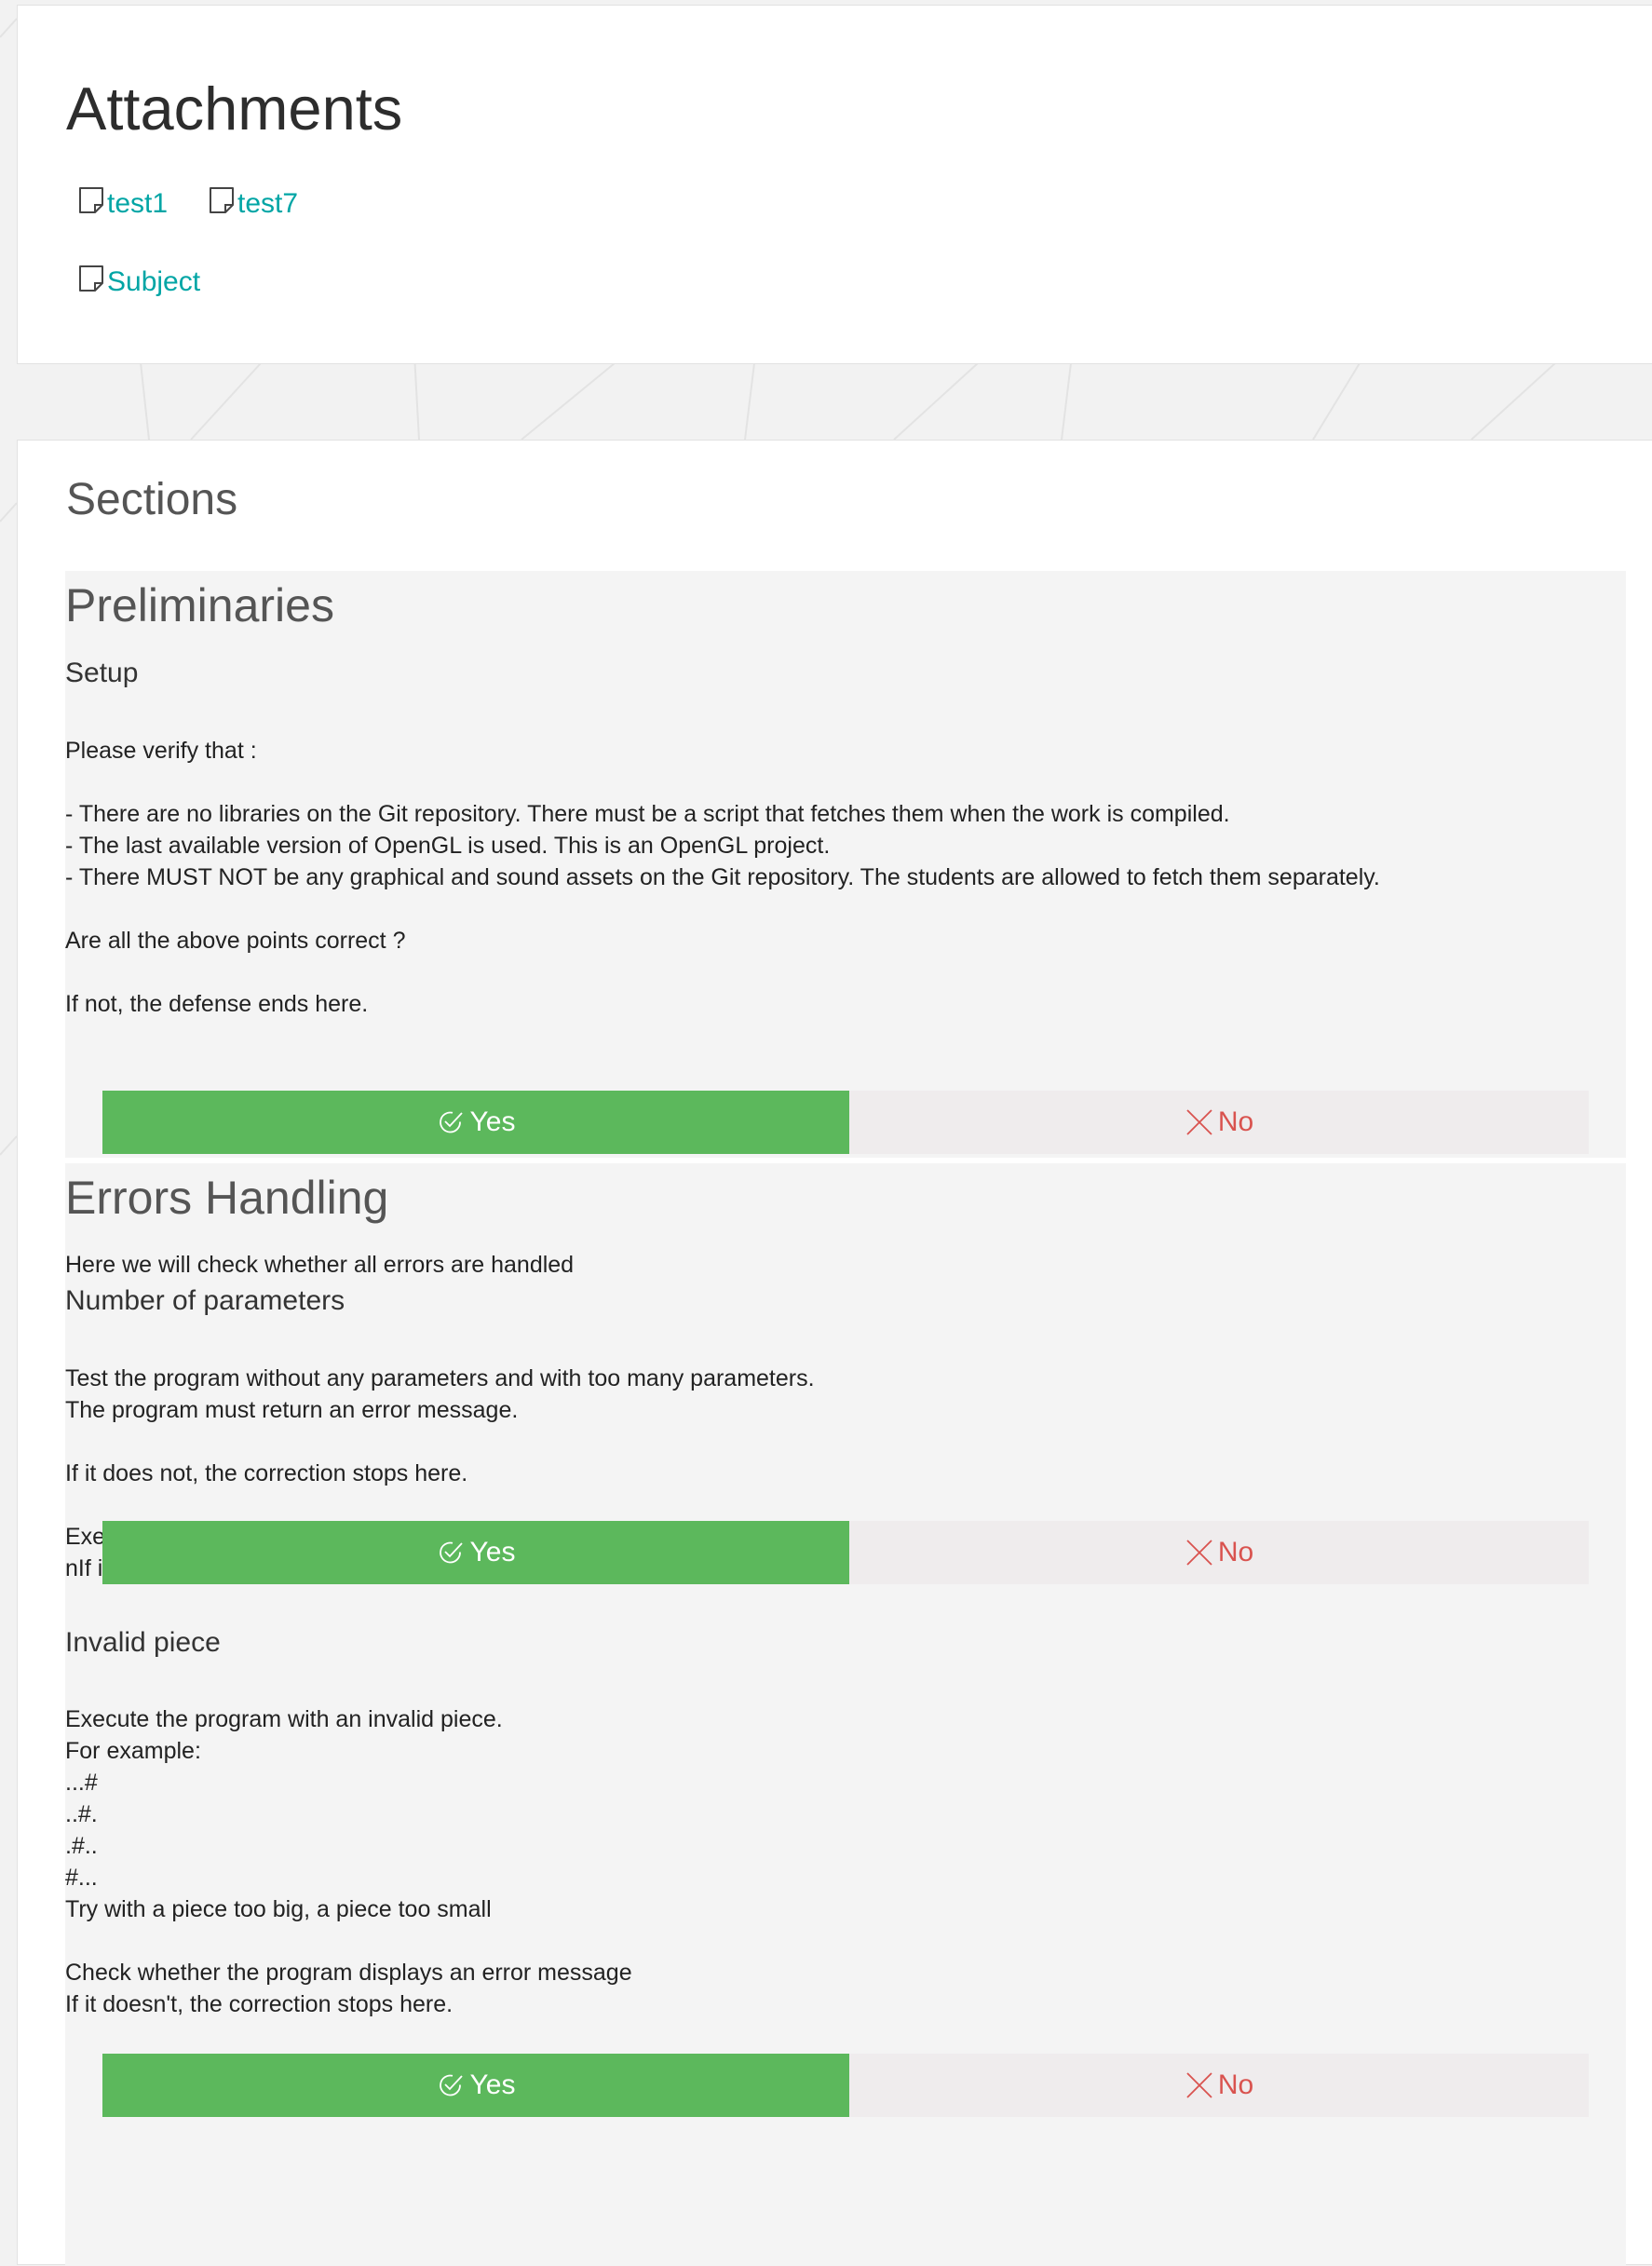 The width and height of the screenshot is (1652, 2266). Describe the element at coordinates (199, 605) in the screenshot. I see `section-heading: Preliminaries` at that location.